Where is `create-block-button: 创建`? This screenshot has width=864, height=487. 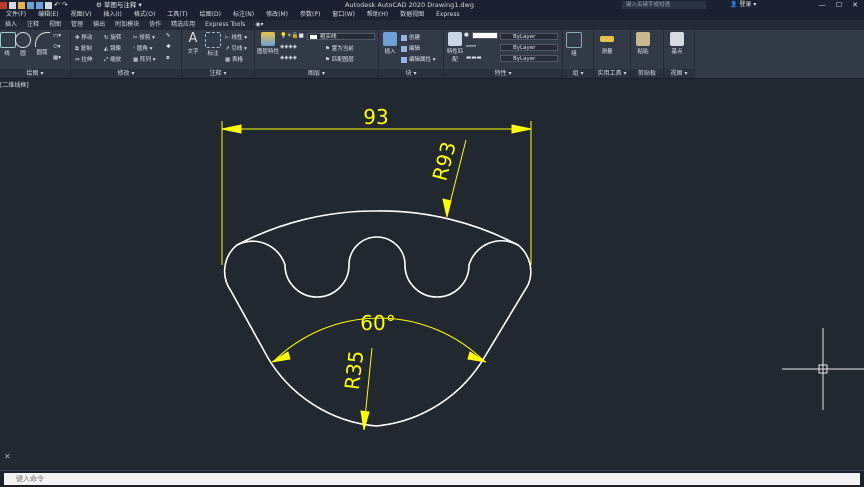 create-block-button: 创建 is located at coordinates (410, 37).